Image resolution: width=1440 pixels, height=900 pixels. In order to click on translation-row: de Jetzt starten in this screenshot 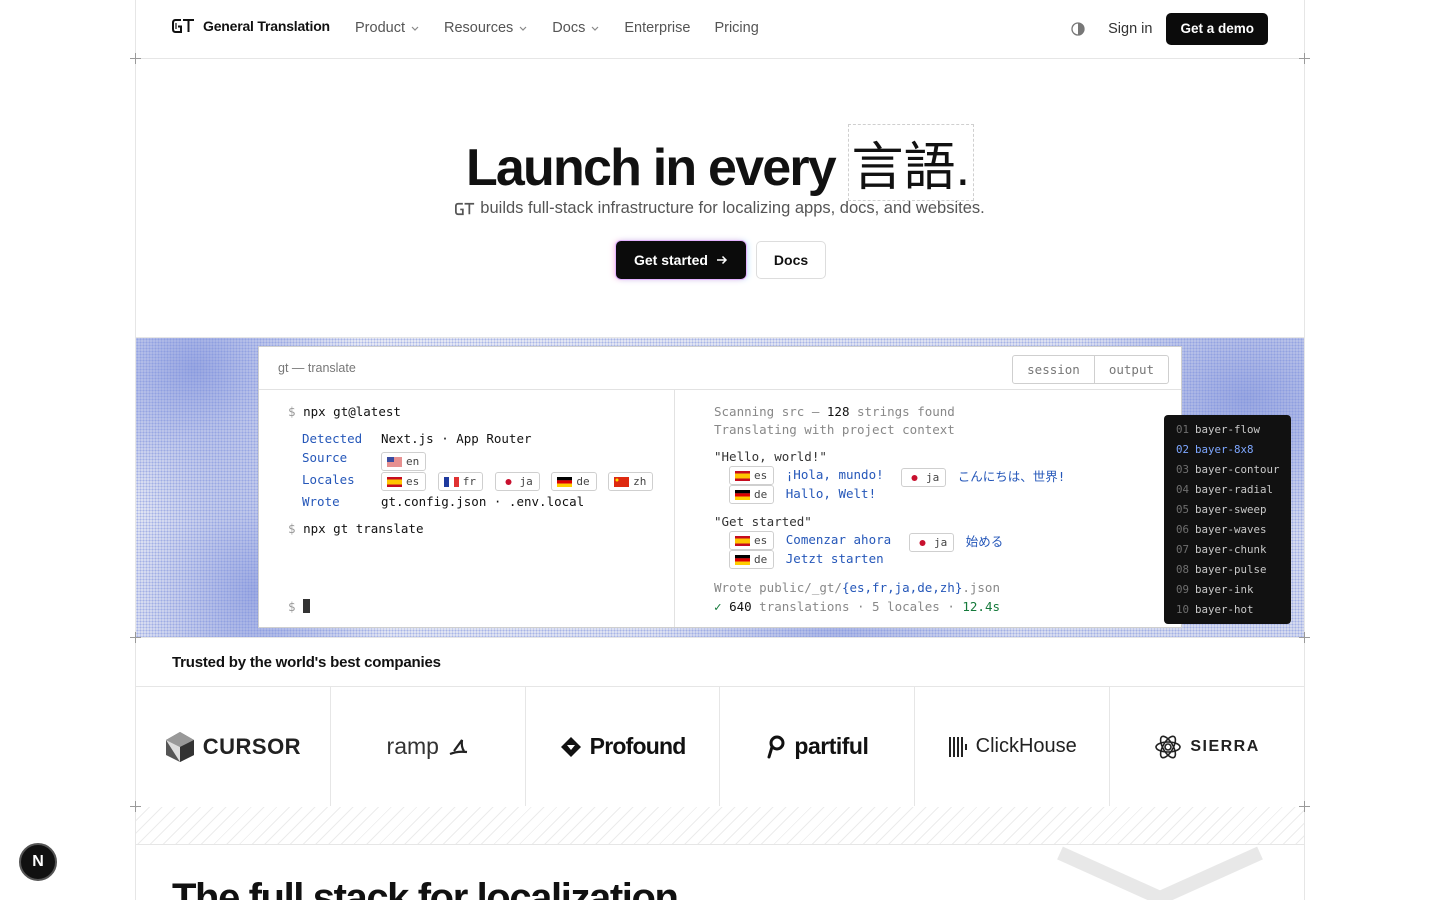, I will do `click(806, 559)`.